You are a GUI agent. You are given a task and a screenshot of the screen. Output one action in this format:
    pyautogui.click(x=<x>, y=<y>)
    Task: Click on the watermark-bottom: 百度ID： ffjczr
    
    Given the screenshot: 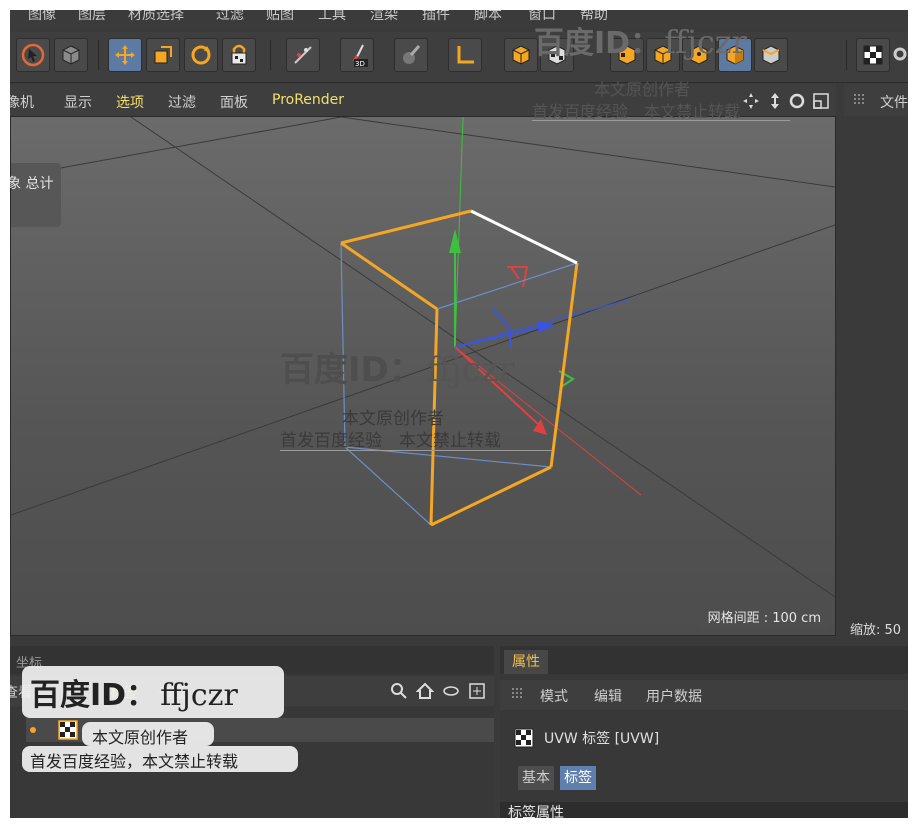 What is the action you would take?
    pyautogui.click(x=134, y=692)
    